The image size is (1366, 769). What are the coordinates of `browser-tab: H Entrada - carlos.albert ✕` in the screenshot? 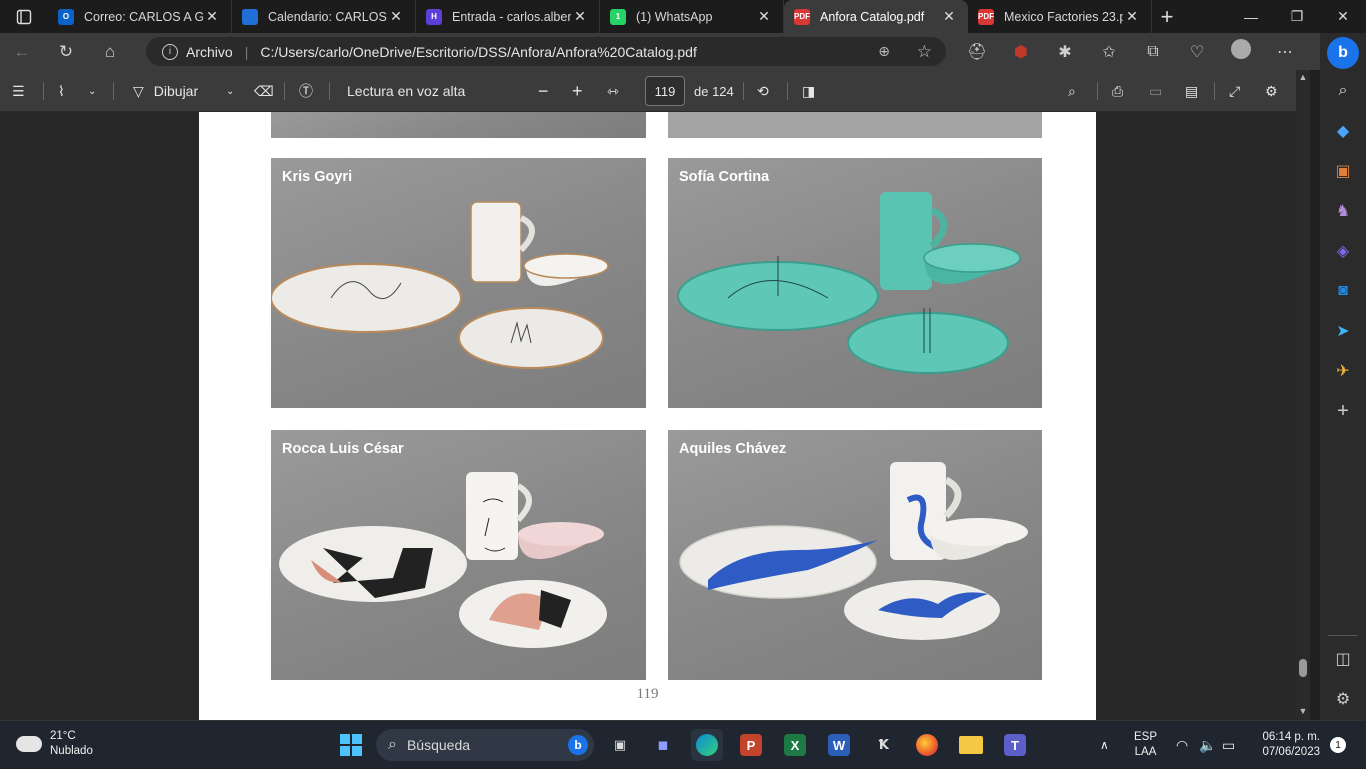 It's located at (508, 16).